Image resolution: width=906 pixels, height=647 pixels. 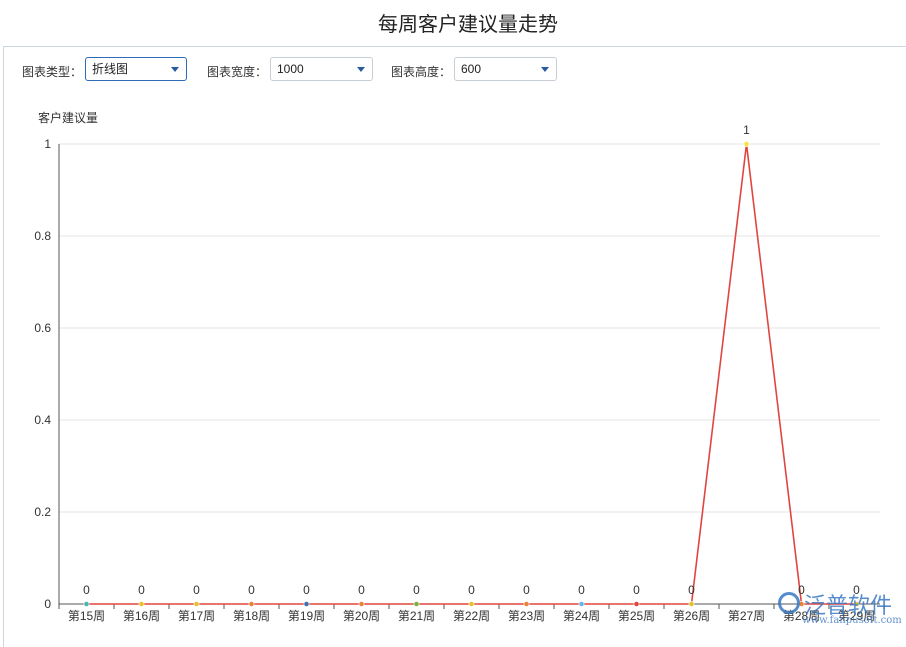 I want to click on x-tick-label: 第15周, so click(x=86, y=616).